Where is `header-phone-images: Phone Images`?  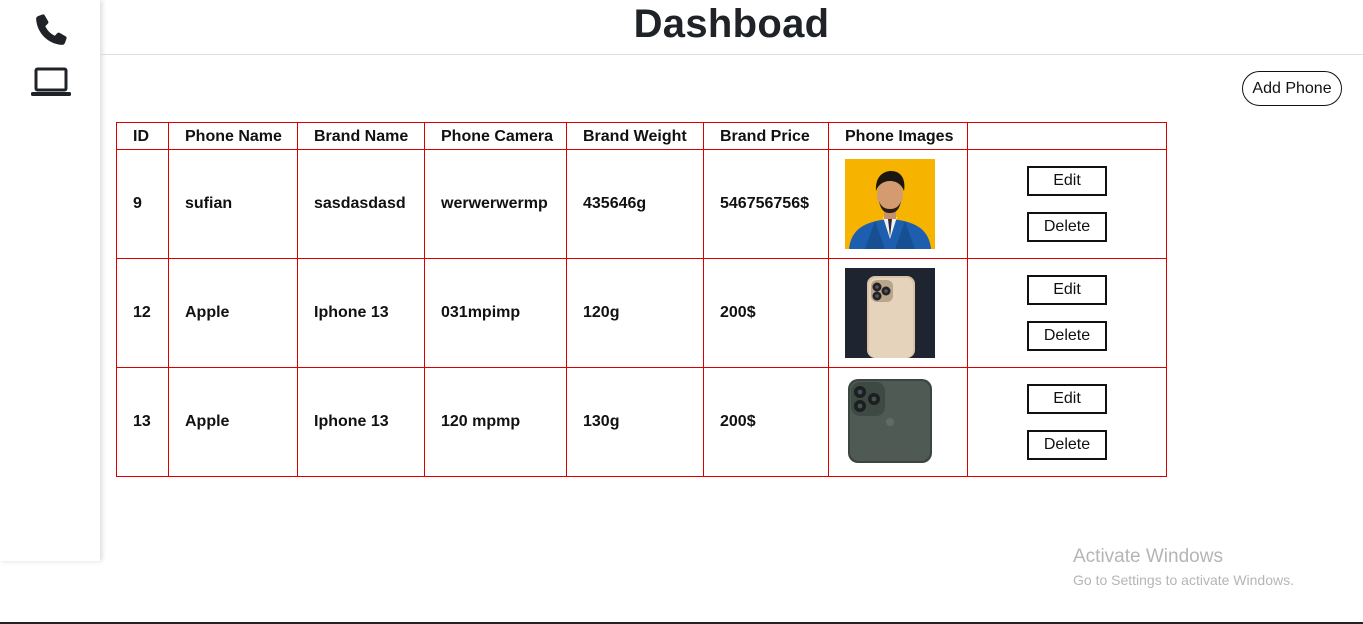 header-phone-images: Phone Images is located at coordinates (898, 136).